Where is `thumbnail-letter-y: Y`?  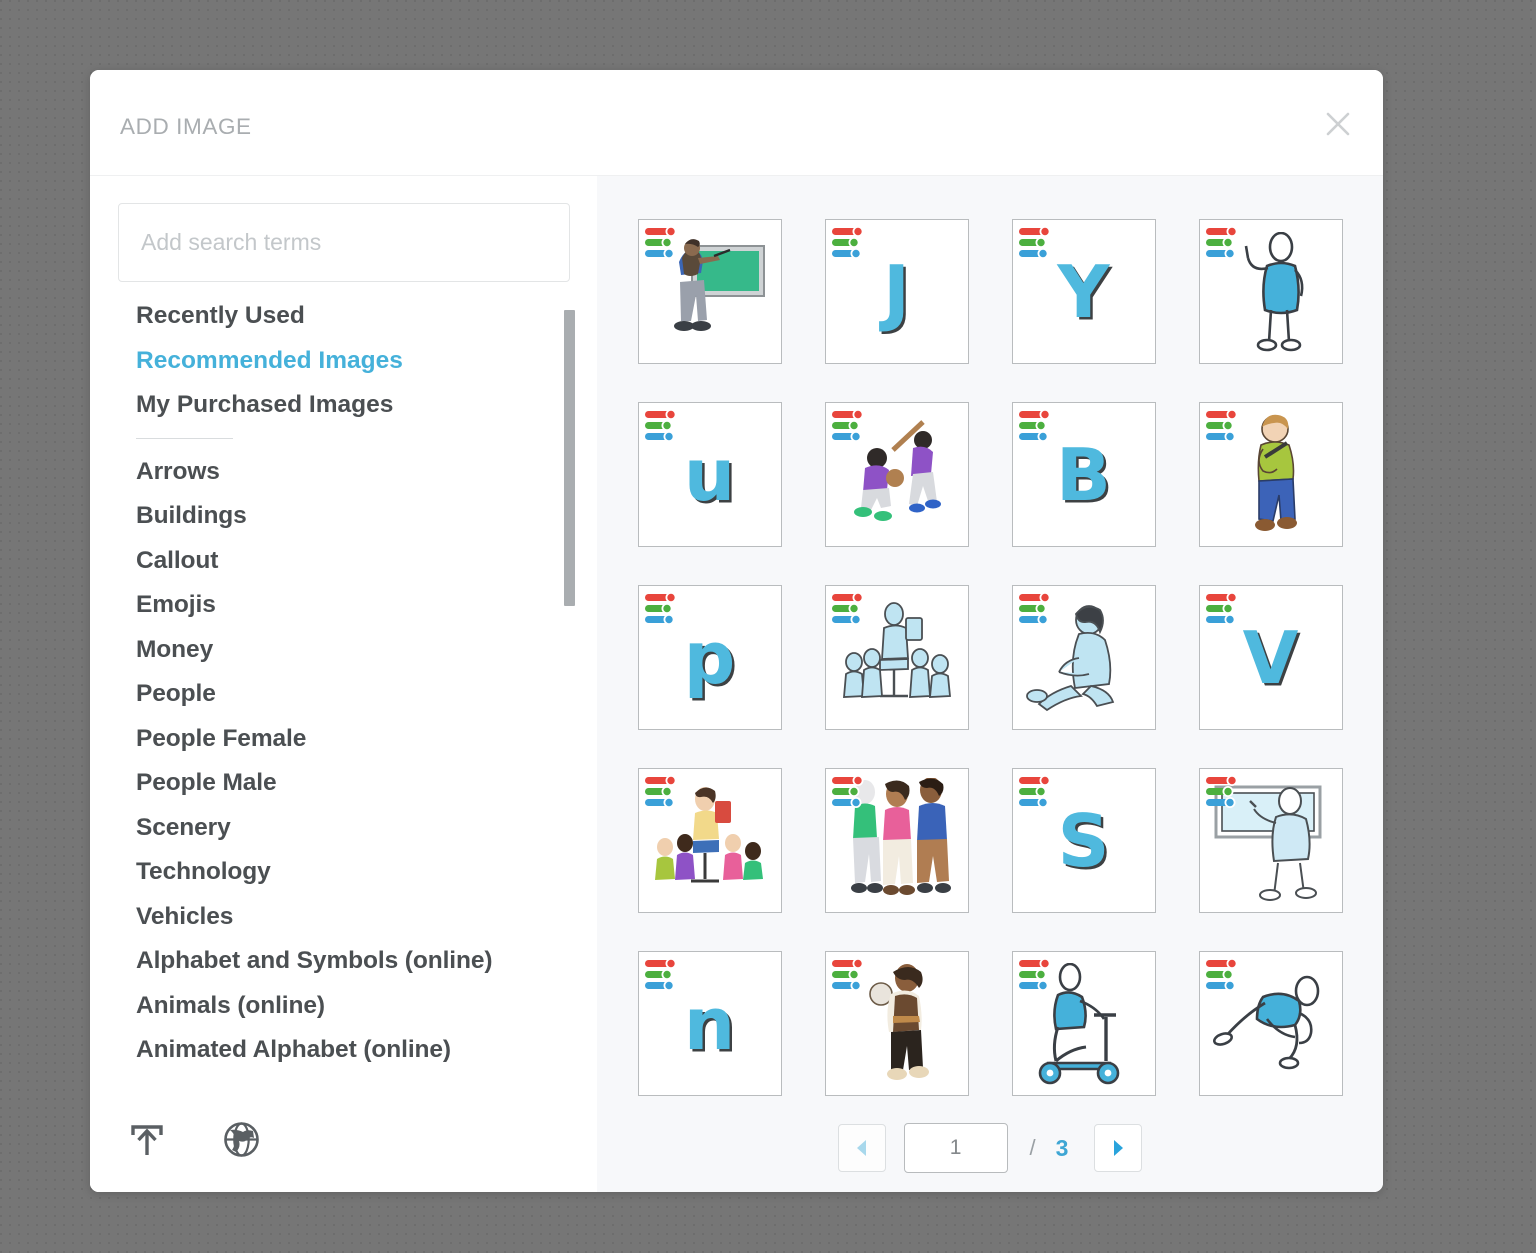 thumbnail-letter-y: Y is located at coordinates (1083, 291).